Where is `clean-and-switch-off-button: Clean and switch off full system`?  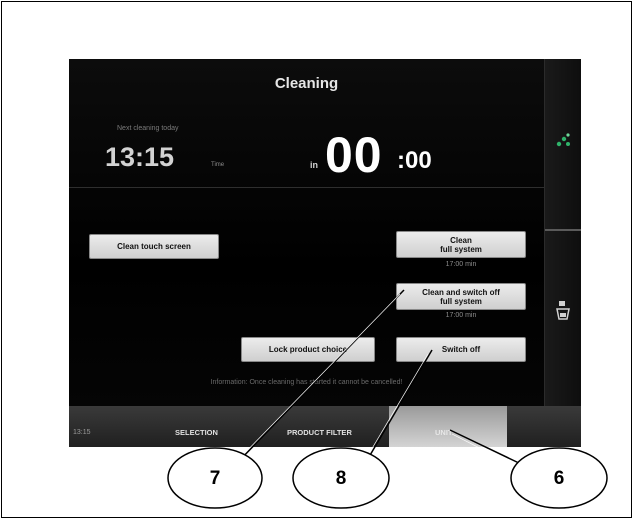
clean-and-switch-off-button: Clean and switch off full system is located at coordinates (461, 296).